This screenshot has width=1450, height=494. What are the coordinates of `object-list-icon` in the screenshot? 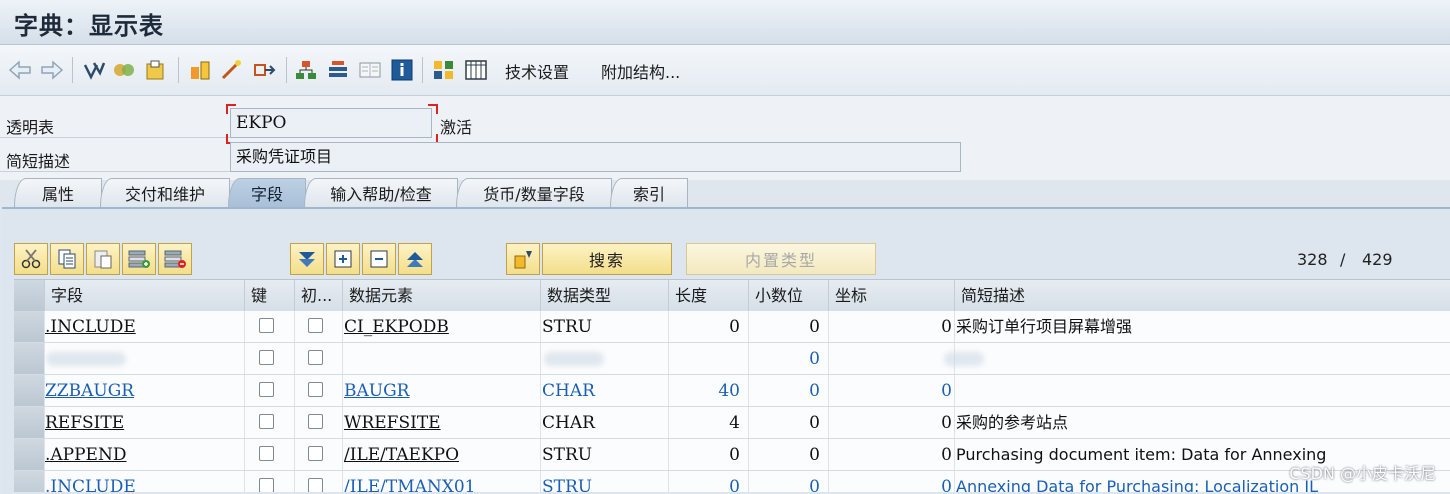 It's located at (264, 70).